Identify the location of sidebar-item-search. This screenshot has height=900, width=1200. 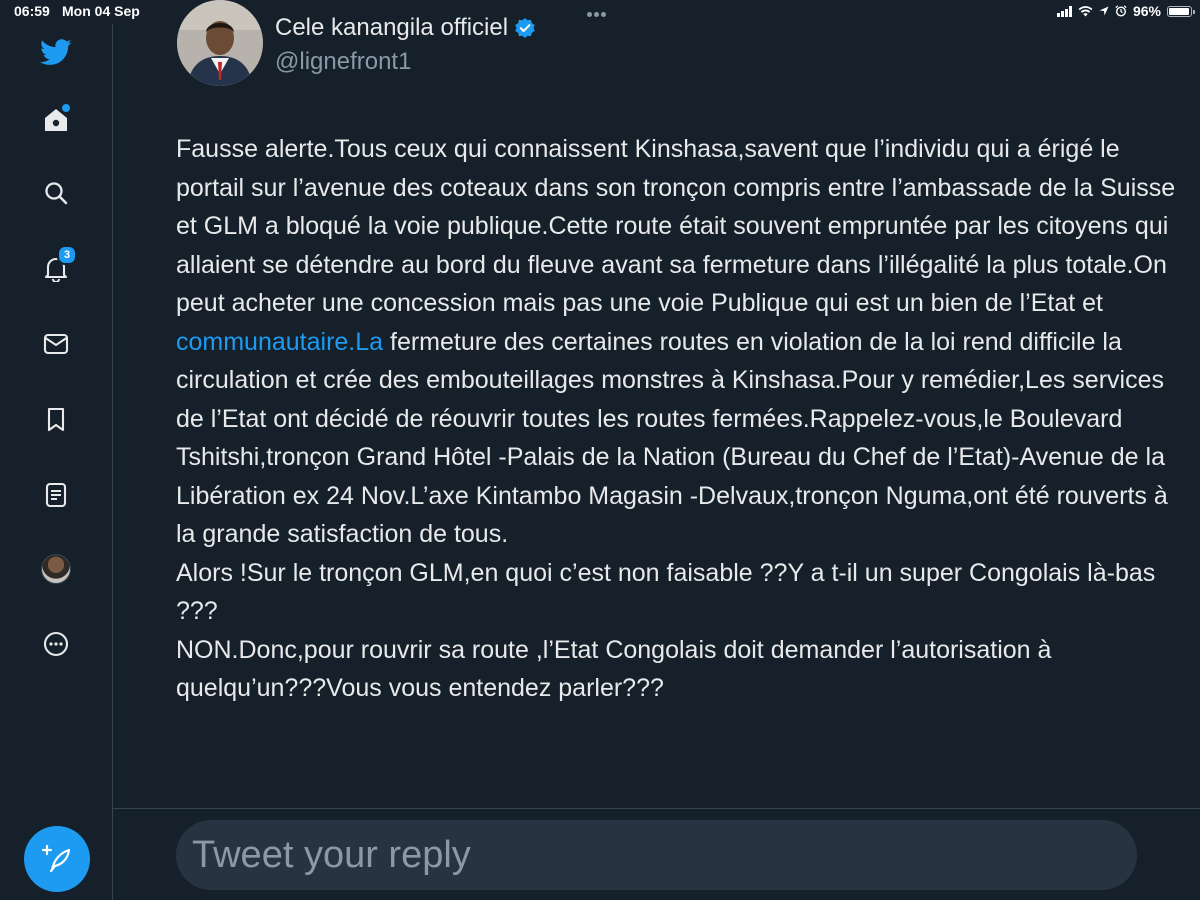
(56, 193).